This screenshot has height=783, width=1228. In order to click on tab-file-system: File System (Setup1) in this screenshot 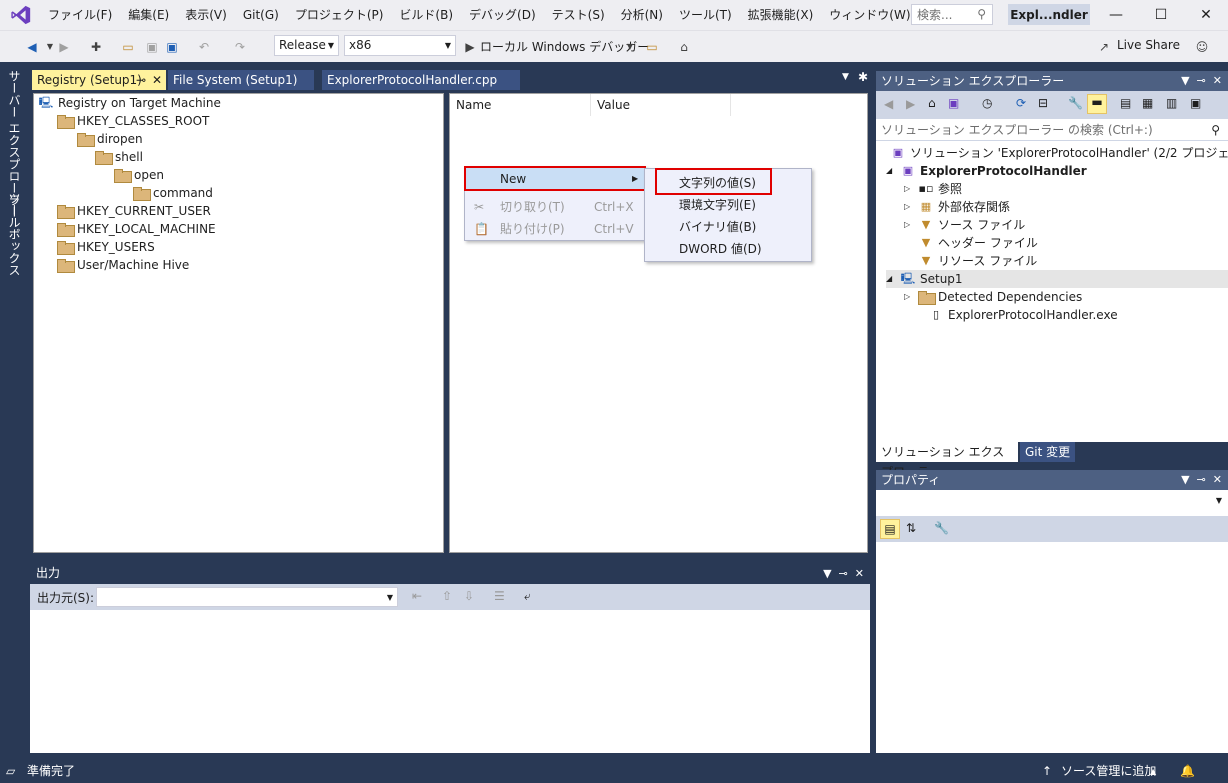, I will do `click(241, 80)`.